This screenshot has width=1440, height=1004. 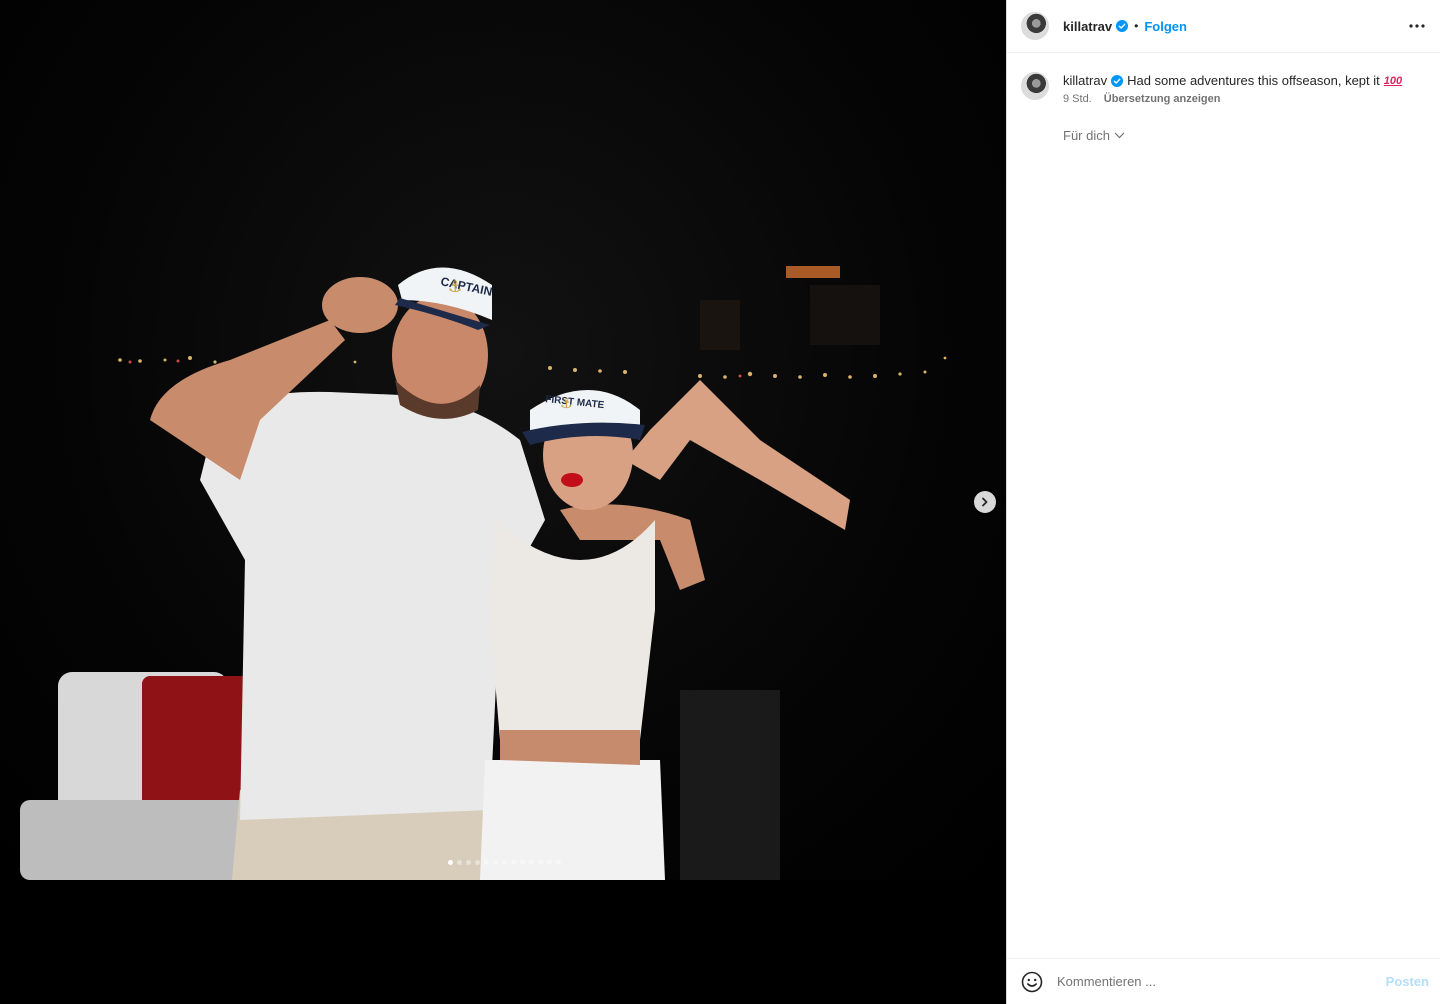 I want to click on caption-username: killatrav, so click(x=1085, y=81).